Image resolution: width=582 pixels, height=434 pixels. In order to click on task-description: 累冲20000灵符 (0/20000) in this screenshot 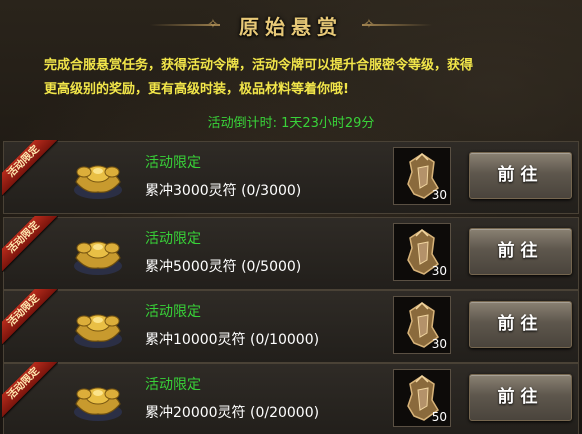, I will do `click(232, 413)`.